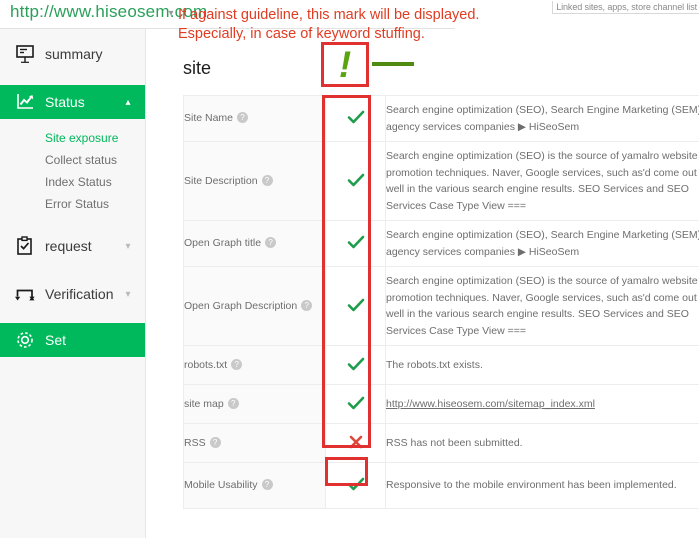  I want to click on sidebar-subitem-error-status: Error Status, so click(72, 204).